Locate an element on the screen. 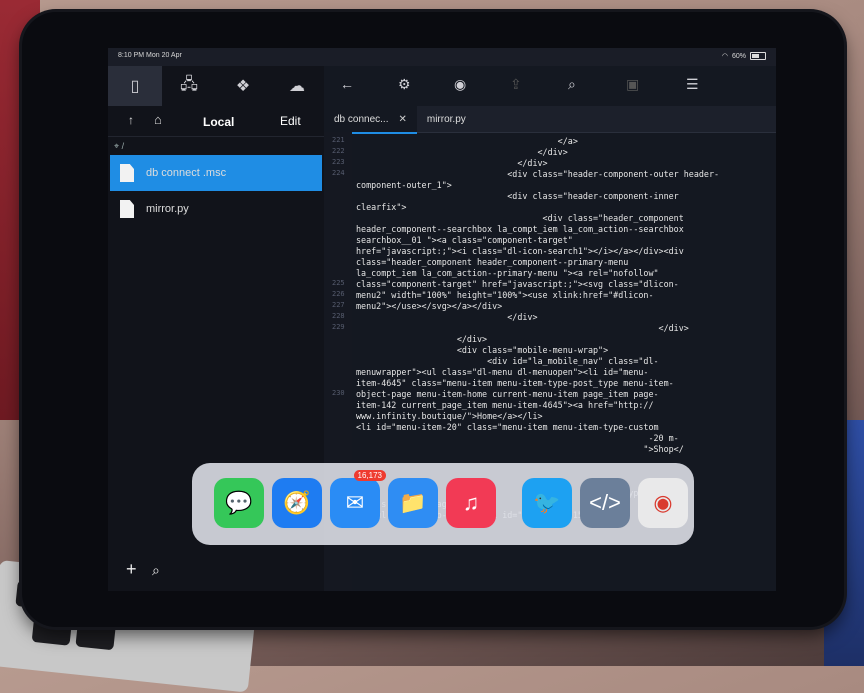  editor-tabs: db connec... ✕ mirror.py is located at coordinates (550, 120).